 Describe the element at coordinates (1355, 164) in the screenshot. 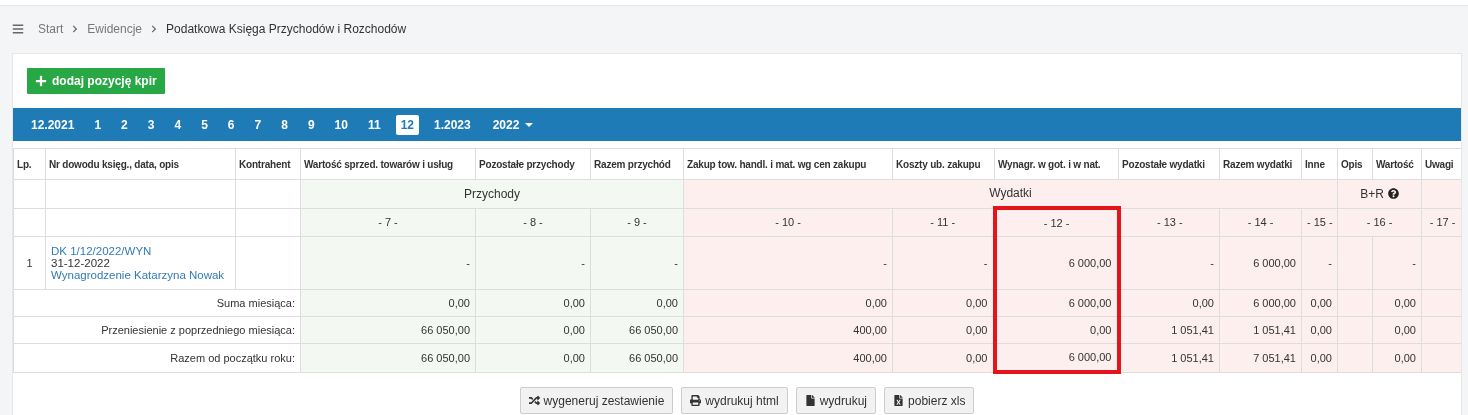

I see `column-header: Opis` at that location.